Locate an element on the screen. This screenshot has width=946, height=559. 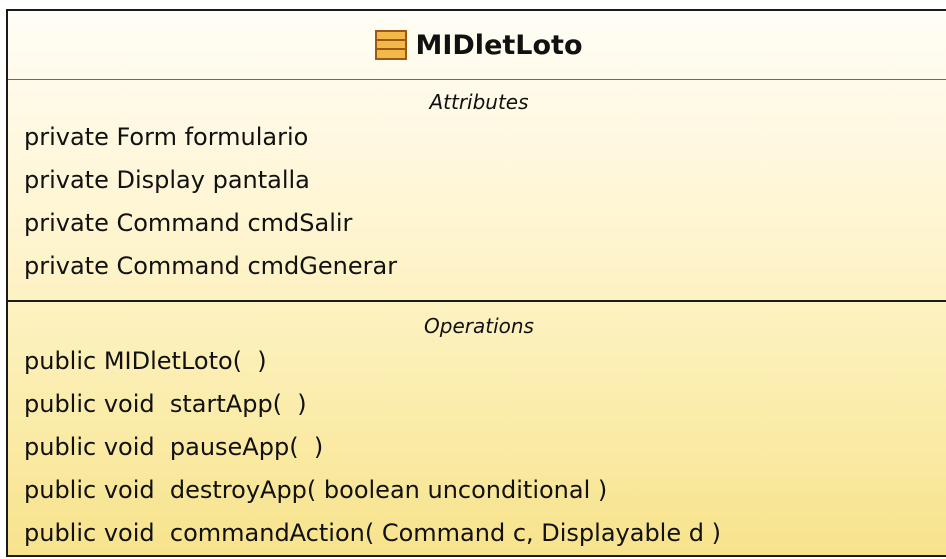
attribute-item: private Command cmdGenerar is located at coordinates (211, 266).